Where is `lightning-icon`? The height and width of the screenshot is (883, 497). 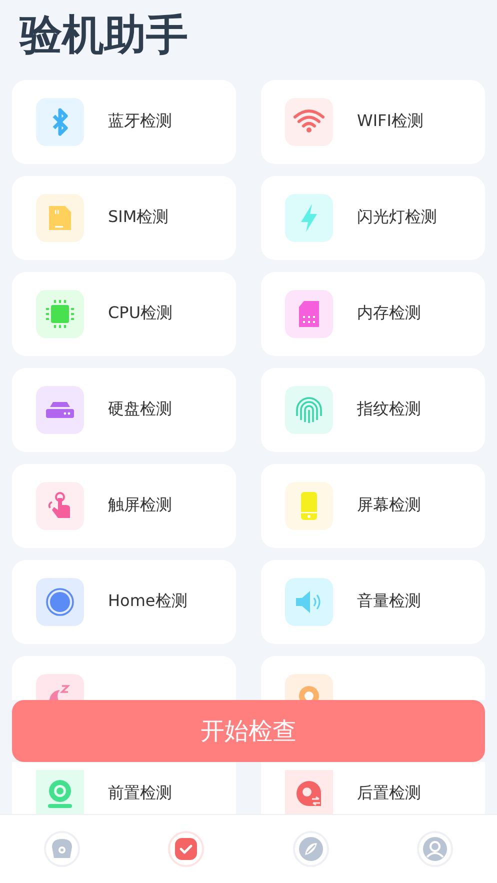 lightning-icon is located at coordinates (309, 218).